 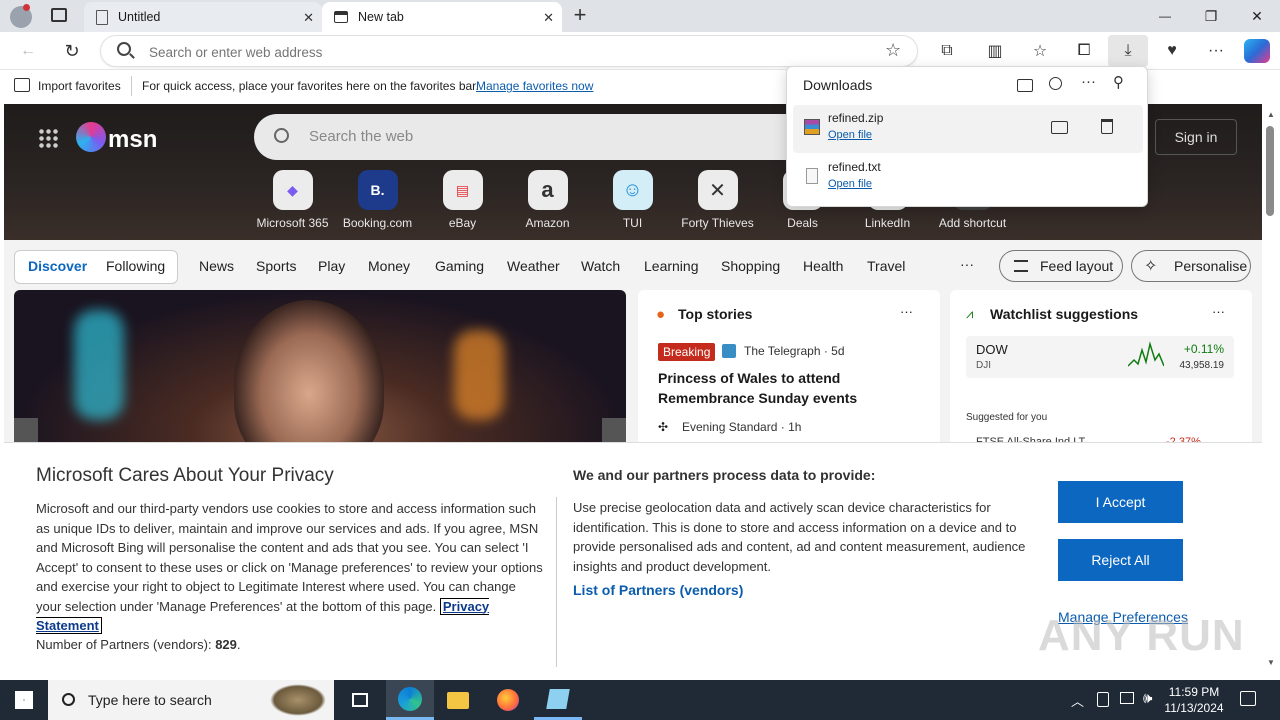 I want to click on bokeh-light, so click(x=99, y=365).